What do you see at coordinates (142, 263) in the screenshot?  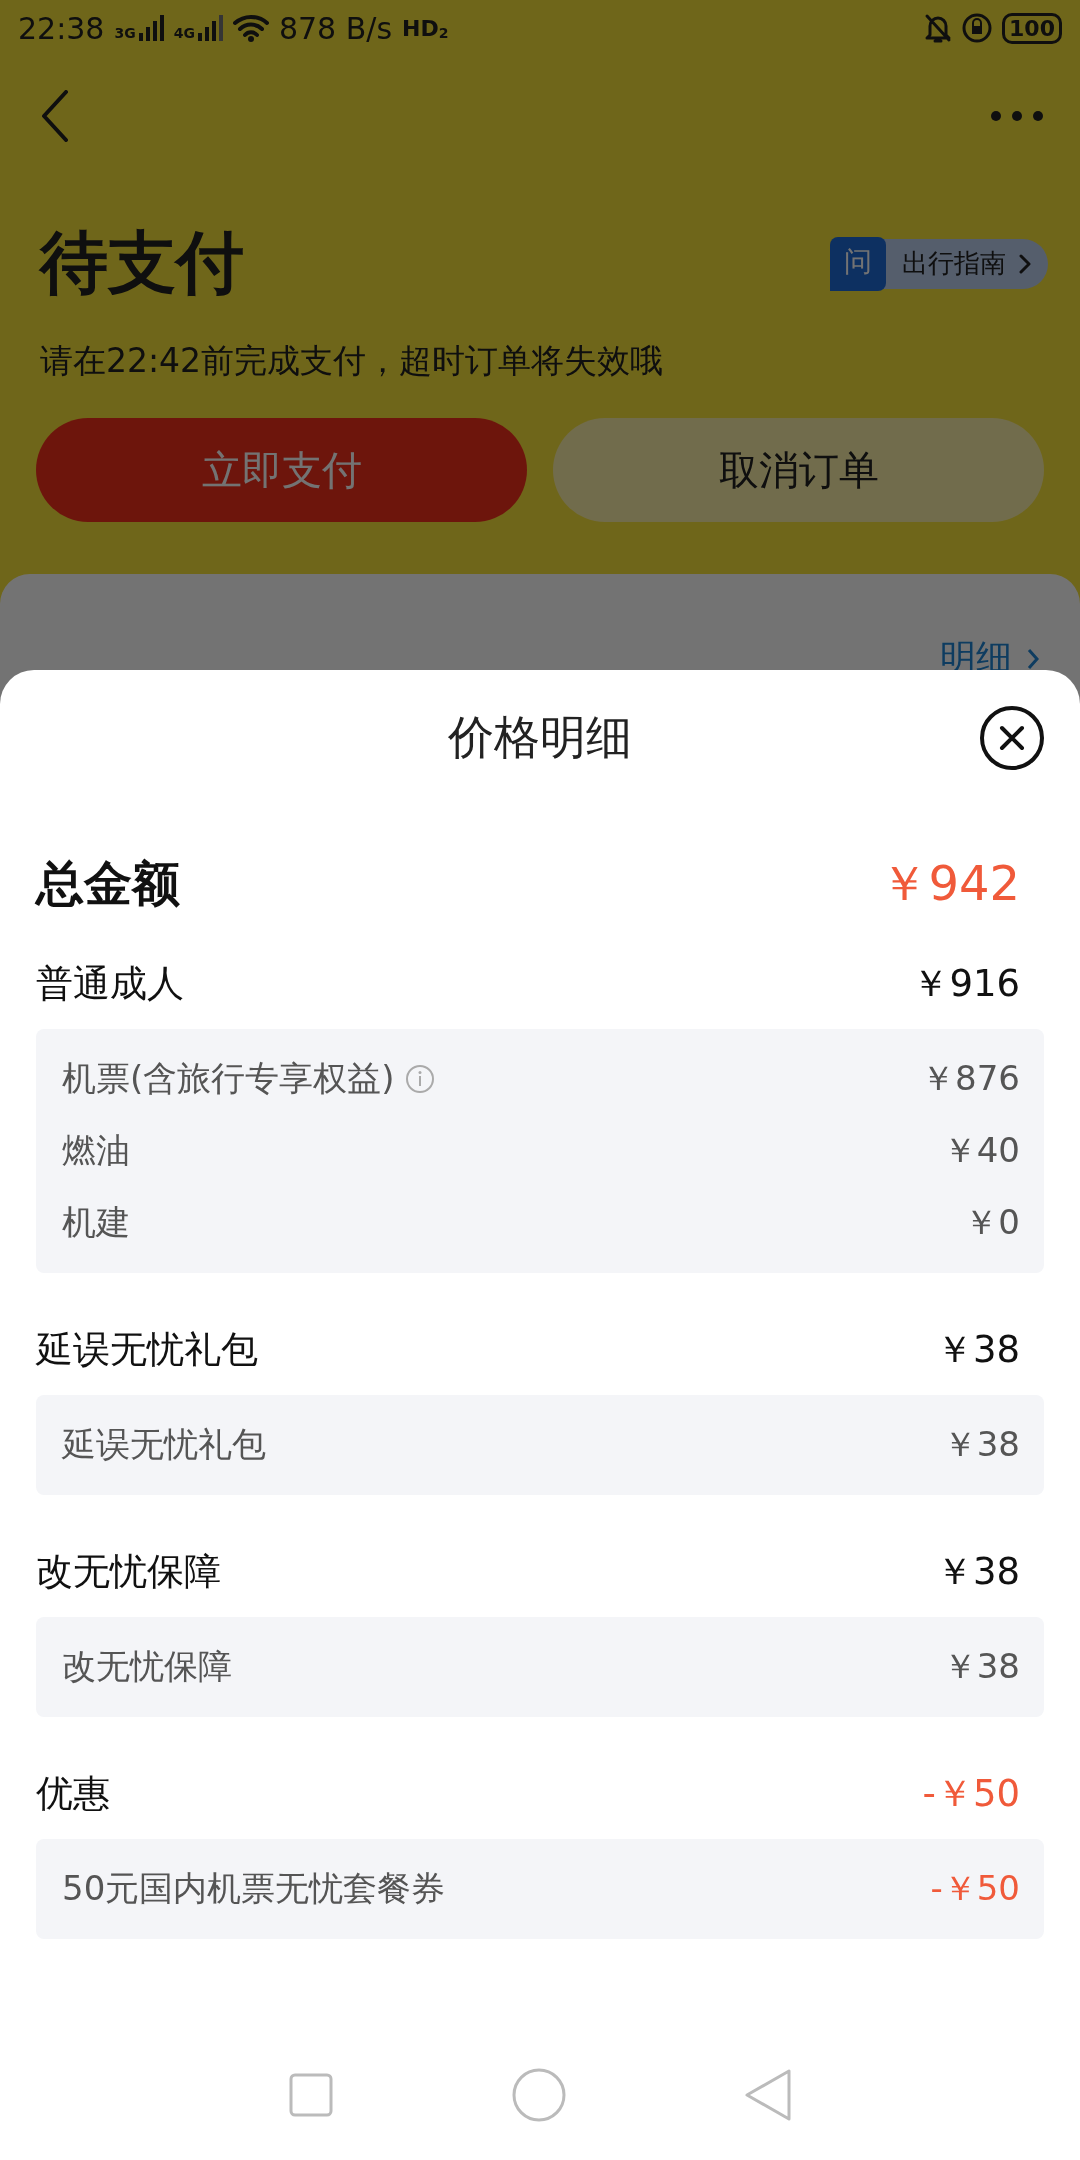 I see `page-title: 待支付` at bounding box center [142, 263].